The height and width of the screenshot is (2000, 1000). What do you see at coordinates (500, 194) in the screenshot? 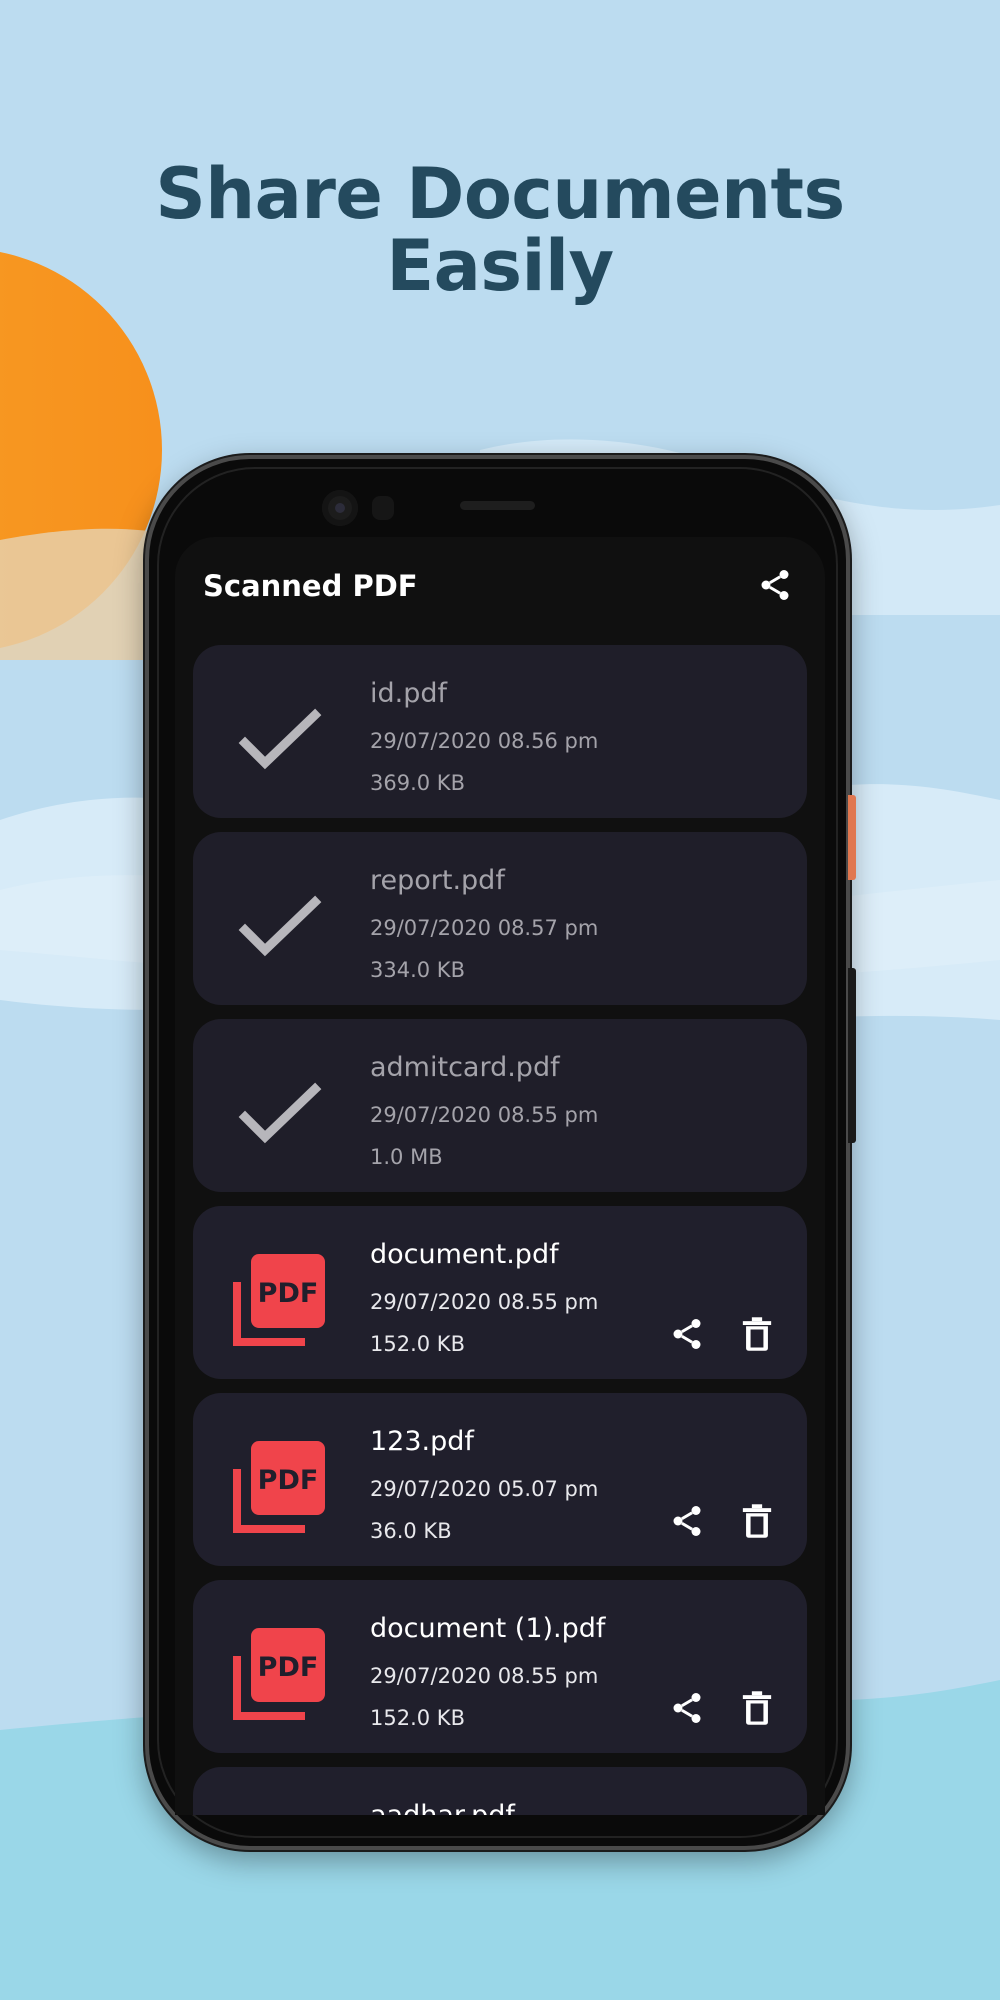
I see `headline-line-1: Share Documents` at bounding box center [500, 194].